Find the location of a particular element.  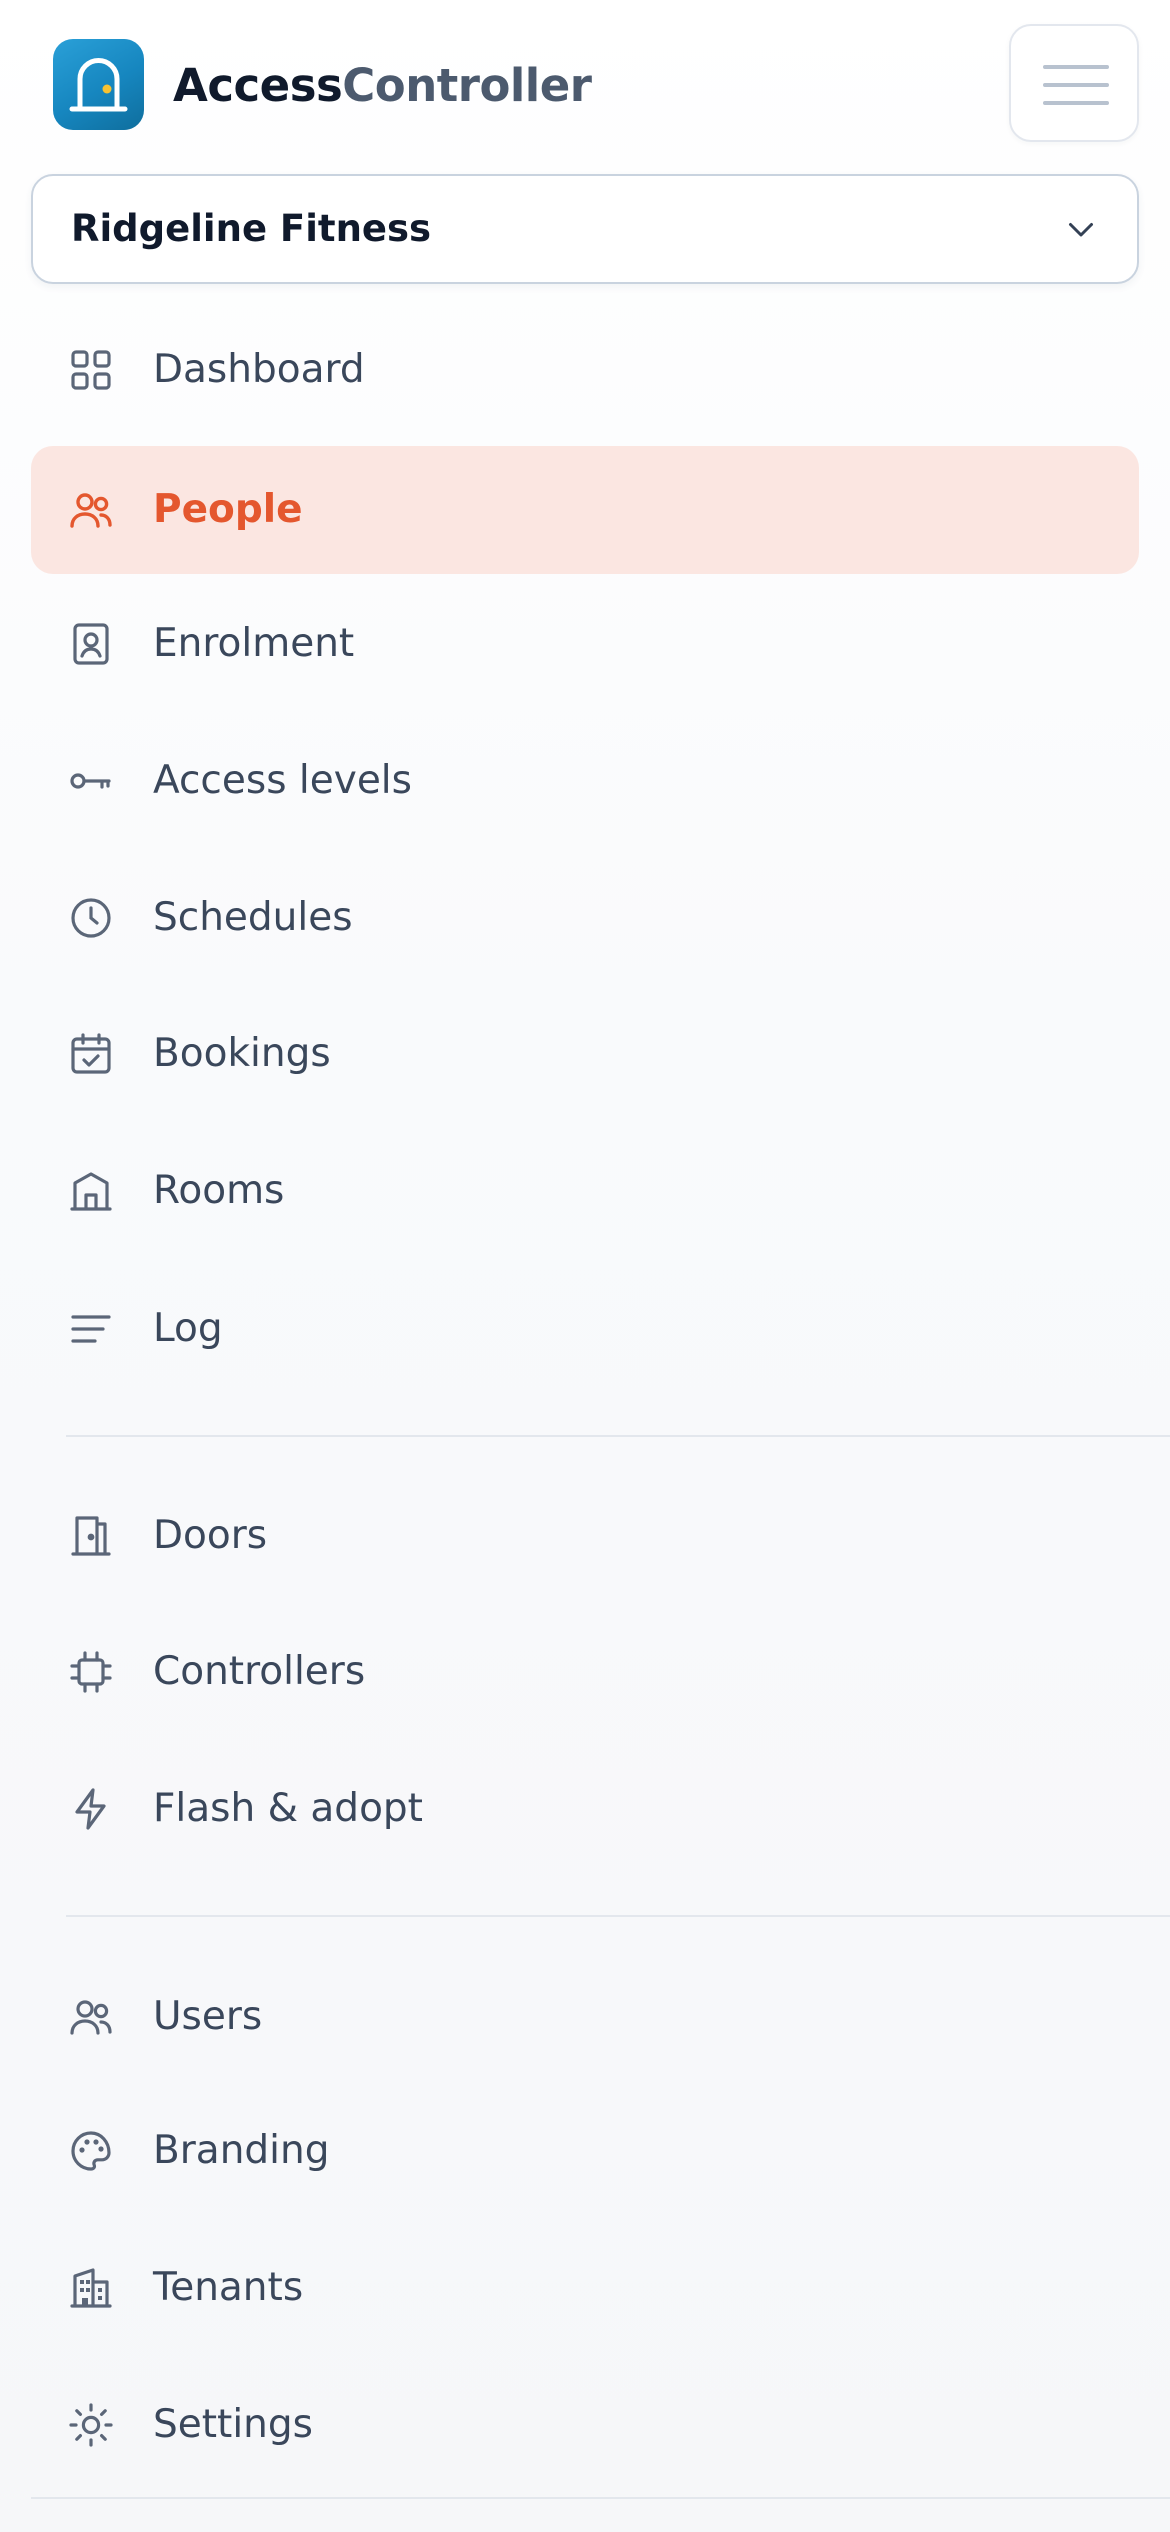

brand-title-part1: Access is located at coordinates (258, 85).